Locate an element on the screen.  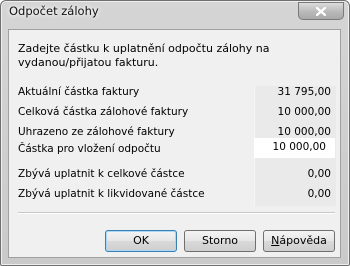
separator is located at coordinates (176, 213).